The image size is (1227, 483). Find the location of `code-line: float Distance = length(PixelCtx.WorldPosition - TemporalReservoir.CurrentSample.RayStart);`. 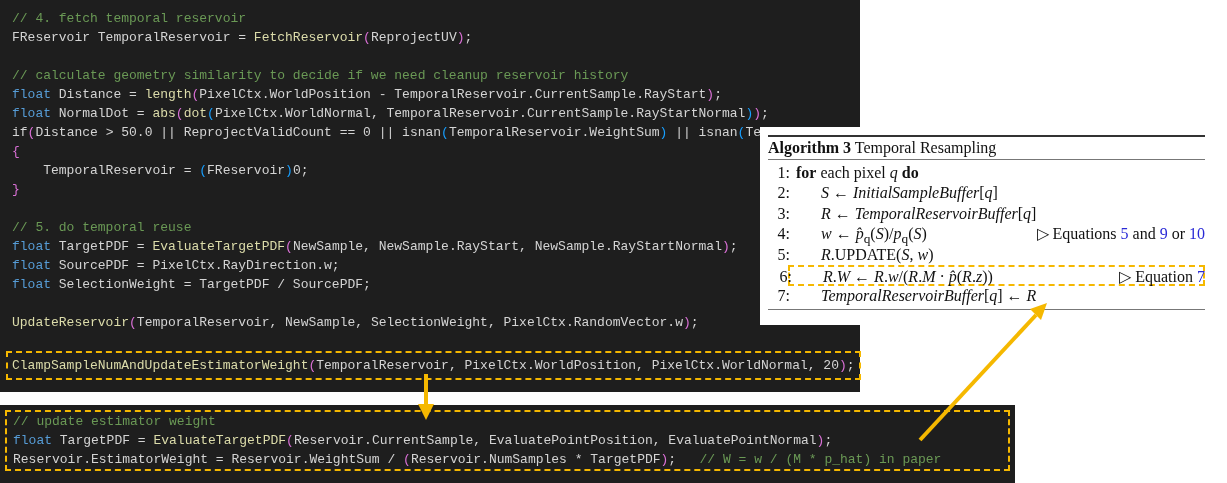

code-line: float Distance = length(PixelCtx.WorldPosition - TemporalReservoir.CurrentSample.RayStart); is located at coordinates (367, 95).